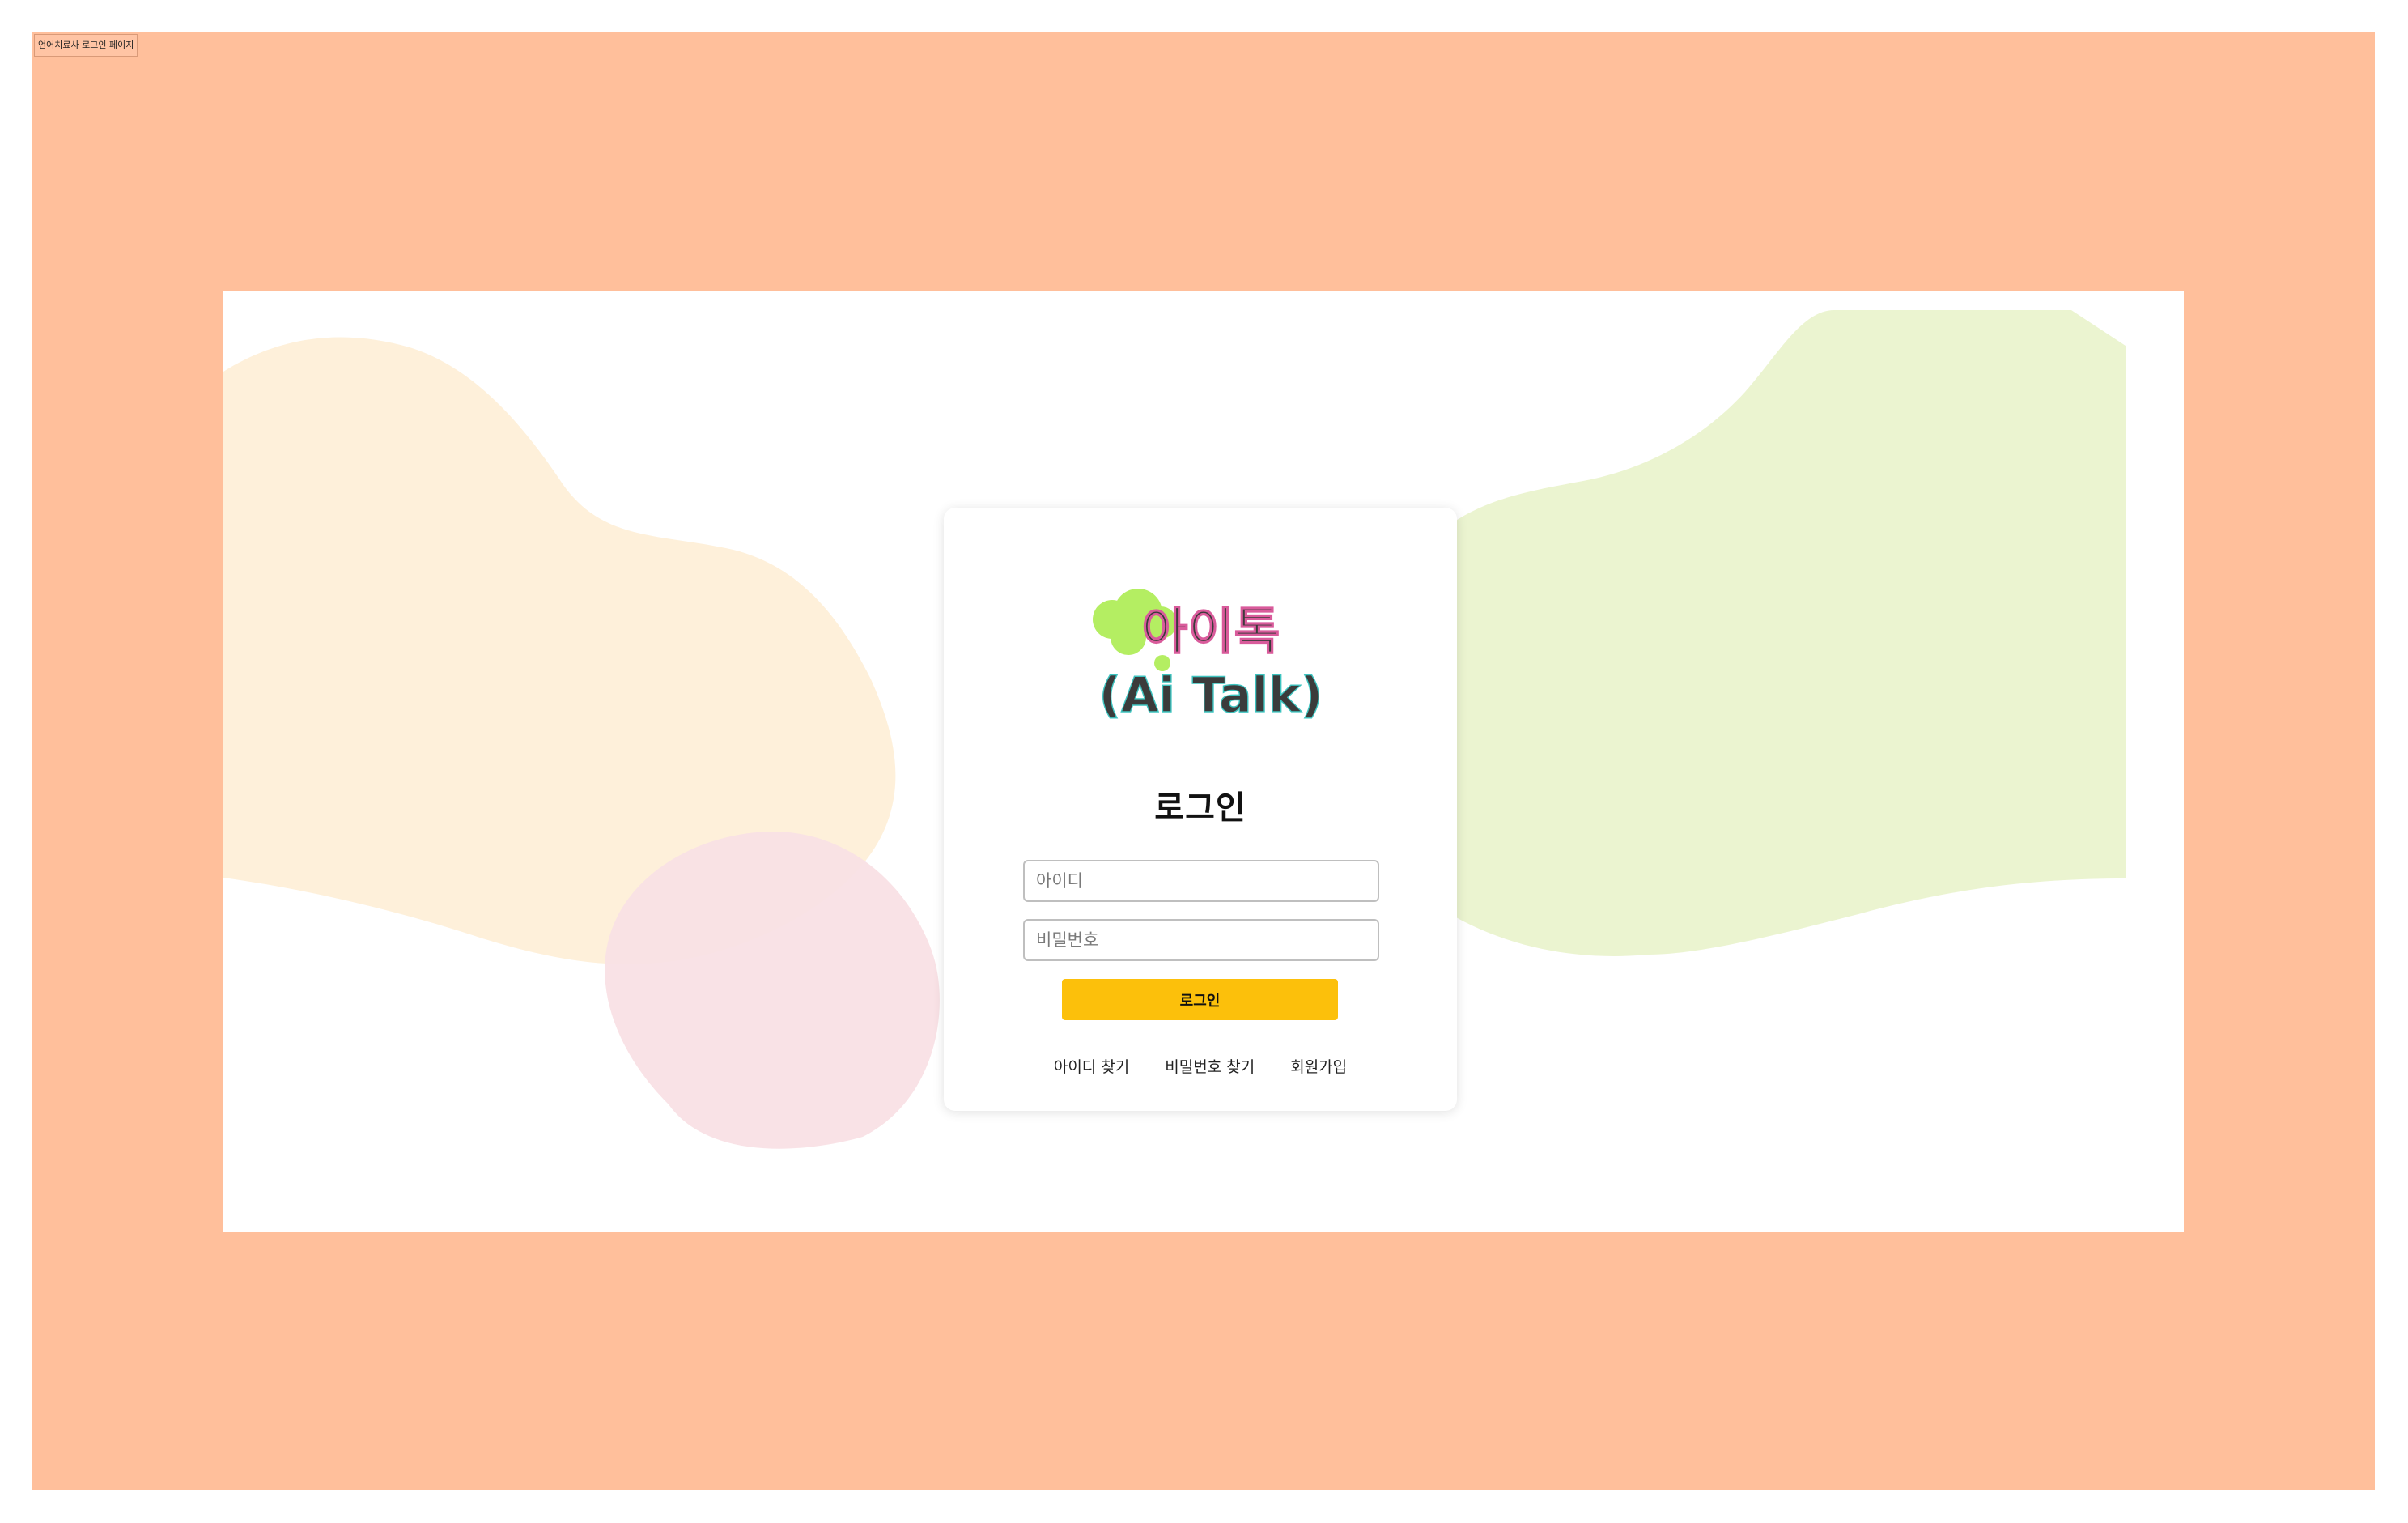  I want to click on blob-pink-decoration, so click(772, 990).